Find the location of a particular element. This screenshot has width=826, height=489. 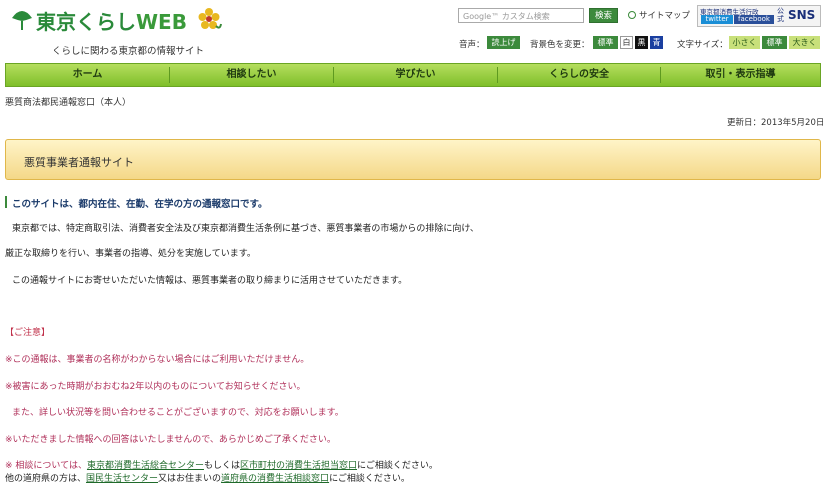

national-consumer-center-link: 国民生活センター is located at coordinates (122, 479).